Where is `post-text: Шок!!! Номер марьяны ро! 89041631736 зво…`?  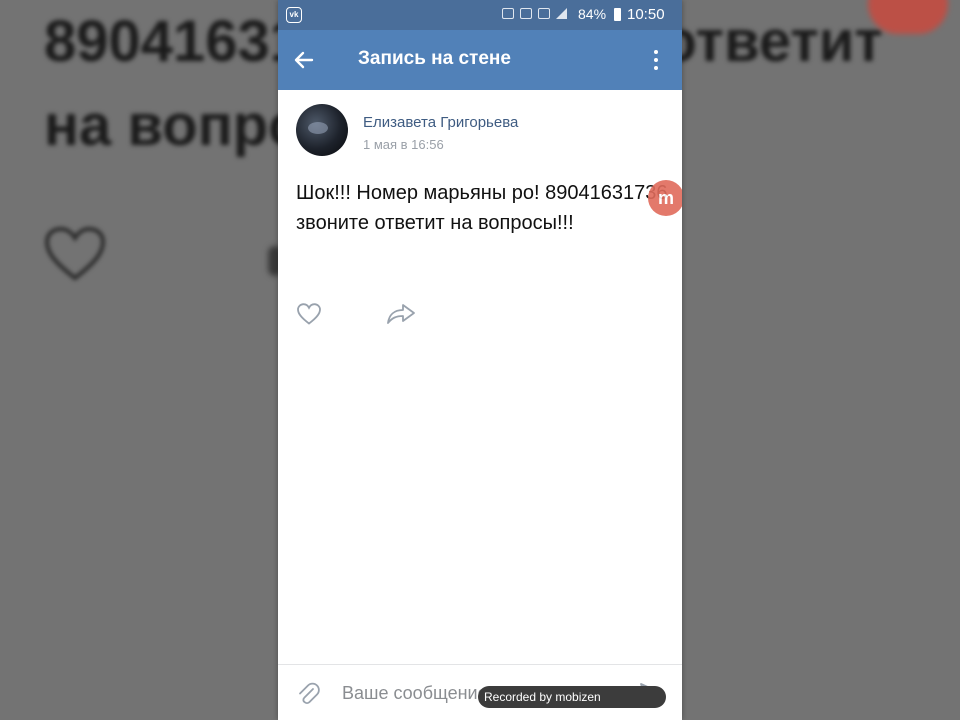 post-text: Шок!!! Номер марьяны ро! 89041631736 зво… is located at coordinates (482, 208).